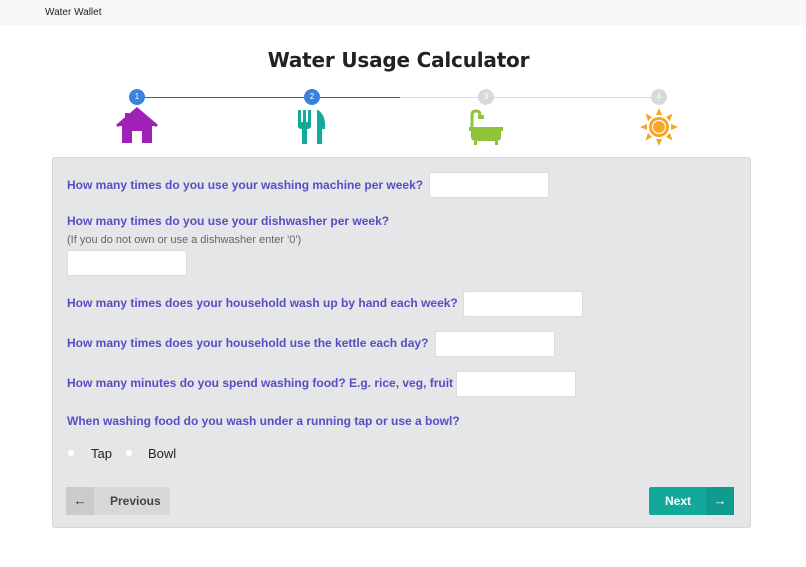  What do you see at coordinates (101, 453) in the screenshot?
I see `tap-radio-label: Tap` at bounding box center [101, 453].